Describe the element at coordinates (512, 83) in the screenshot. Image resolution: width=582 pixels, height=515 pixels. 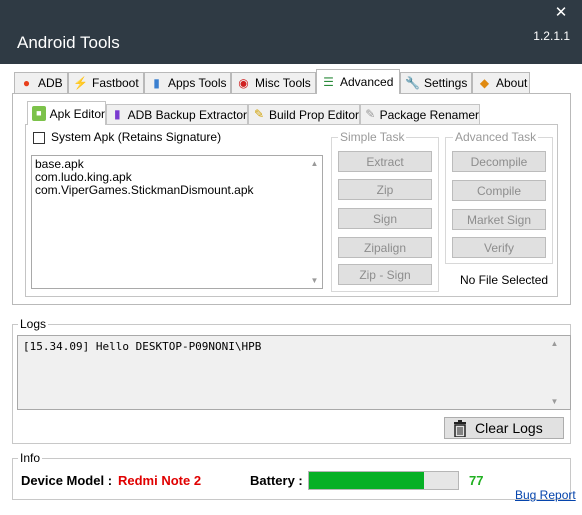
I see `tab-label: About` at that location.